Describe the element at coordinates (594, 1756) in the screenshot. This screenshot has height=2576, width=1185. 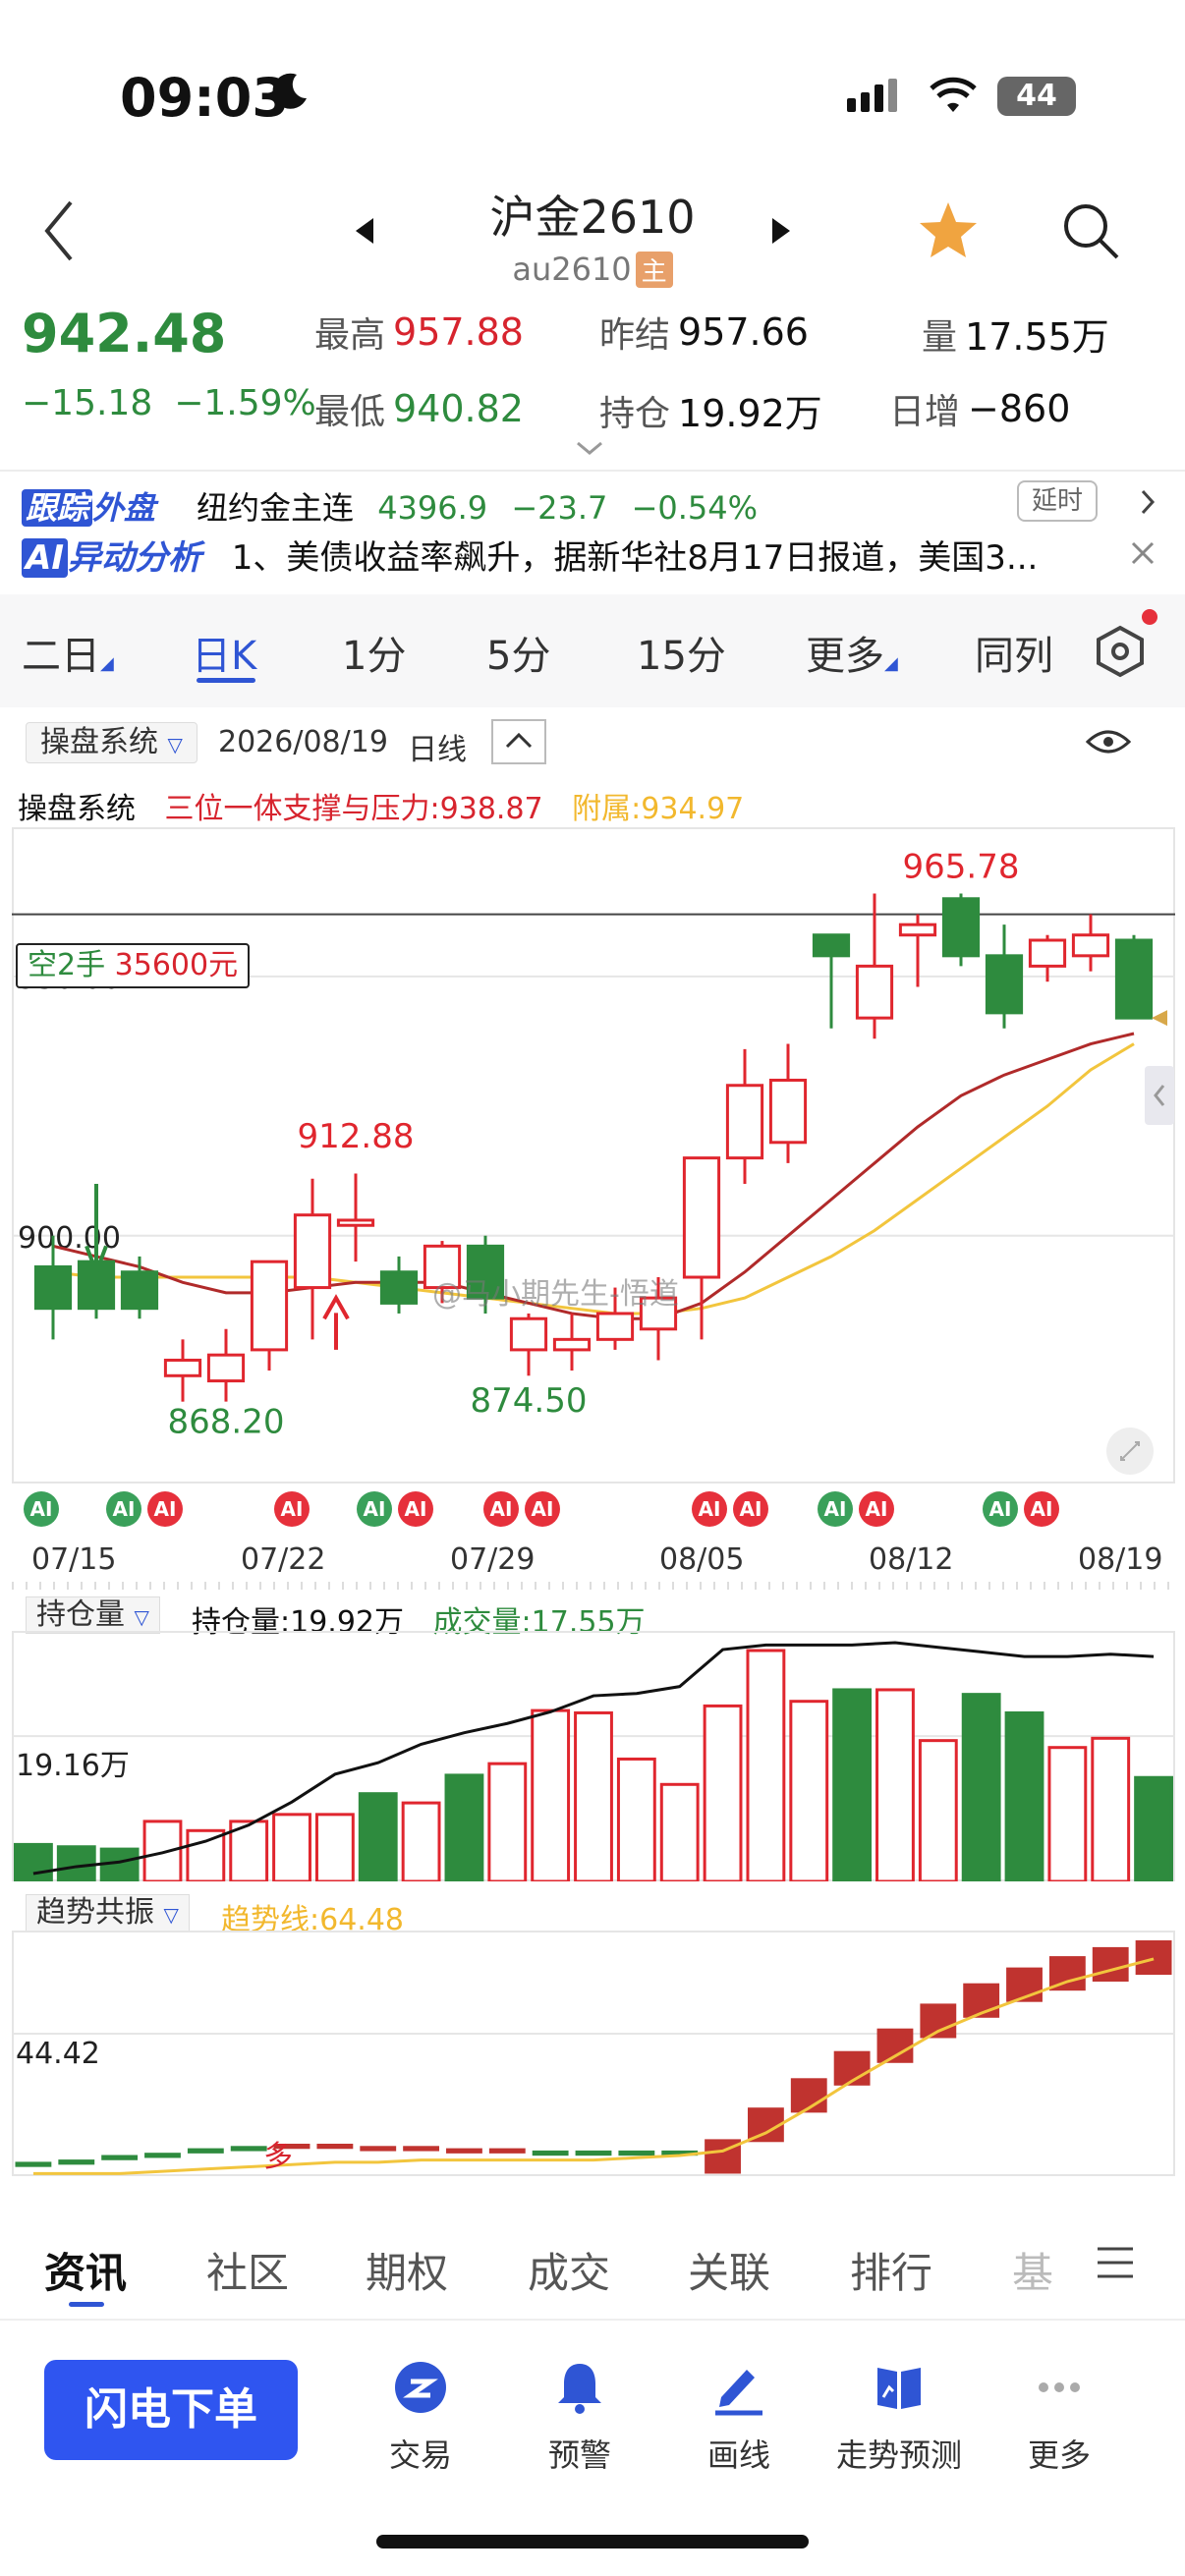
I see `volume-chart` at that location.